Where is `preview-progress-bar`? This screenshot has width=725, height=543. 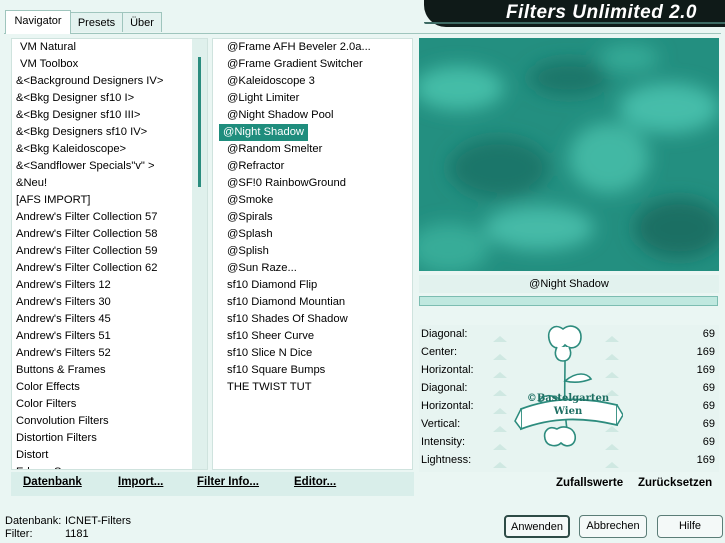
preview-progress-bar is located at coordinates (568, 301).